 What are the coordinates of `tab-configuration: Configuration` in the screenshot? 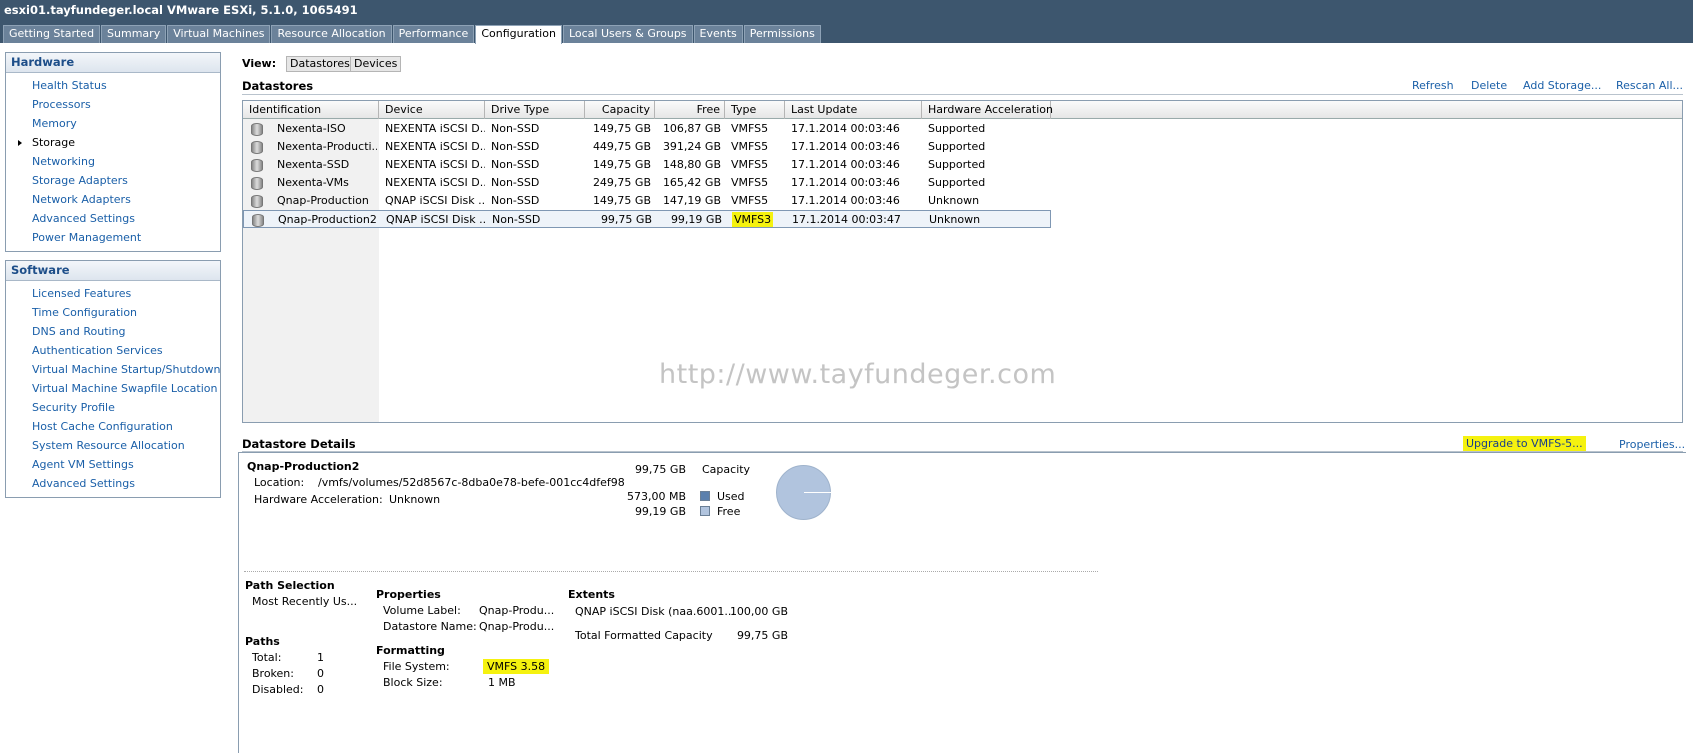 It's located at (518, 34).